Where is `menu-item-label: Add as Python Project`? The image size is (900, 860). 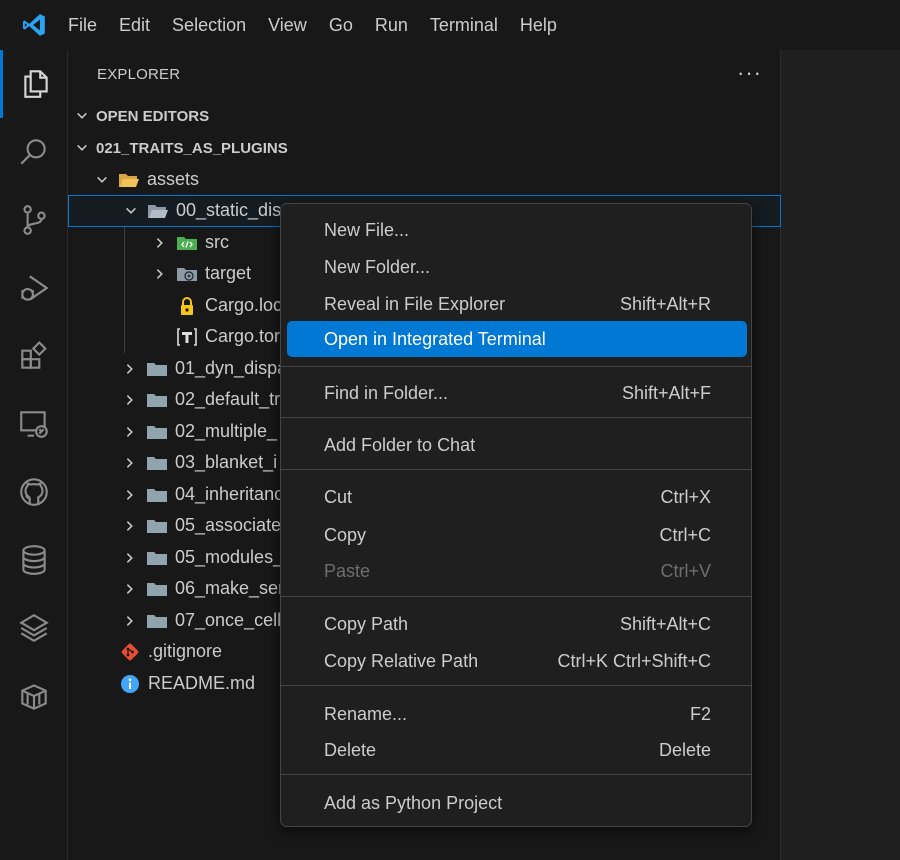 menu-item-label: Add as Python Project is located at coordinates (413, 802).